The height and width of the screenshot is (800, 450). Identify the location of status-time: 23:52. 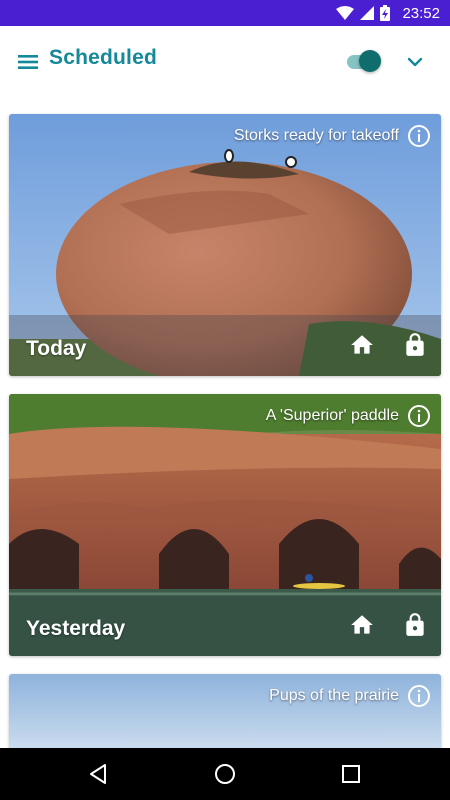
(421, 13).